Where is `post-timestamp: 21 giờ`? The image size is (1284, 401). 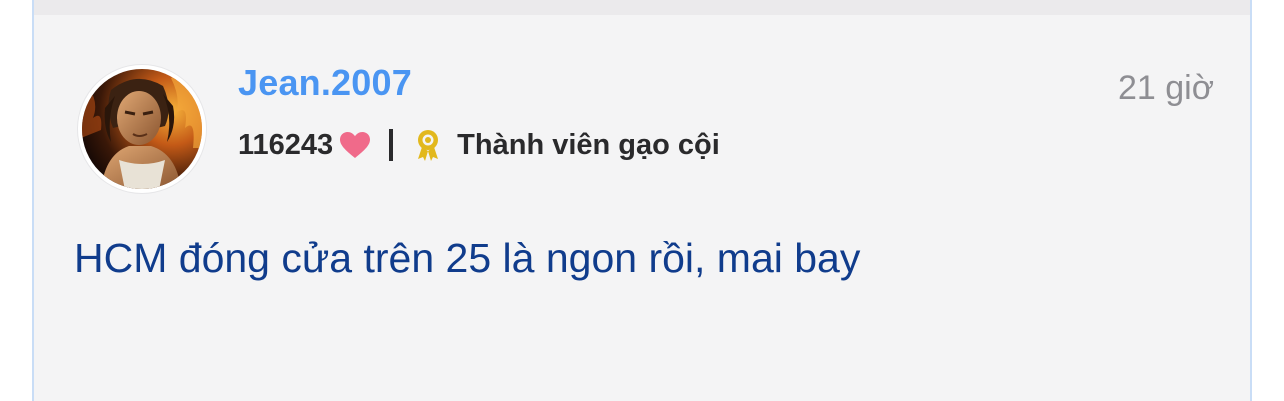
post-timestamp: 21 giờ is located at coordinates (1165, 88).